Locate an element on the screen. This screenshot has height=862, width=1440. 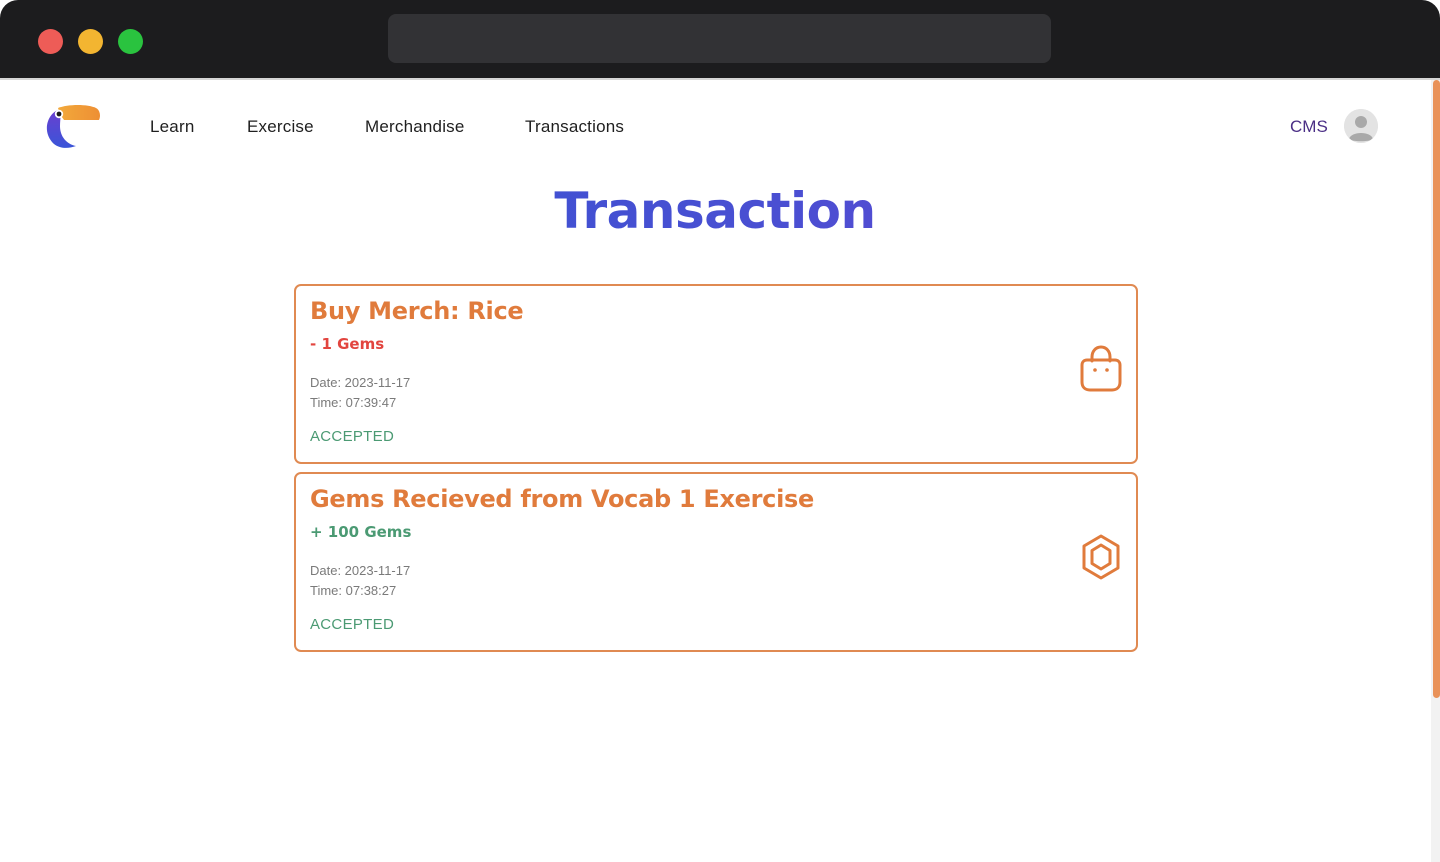
transaction-amount: - 1 Gems is located at coordinates (347, 344).